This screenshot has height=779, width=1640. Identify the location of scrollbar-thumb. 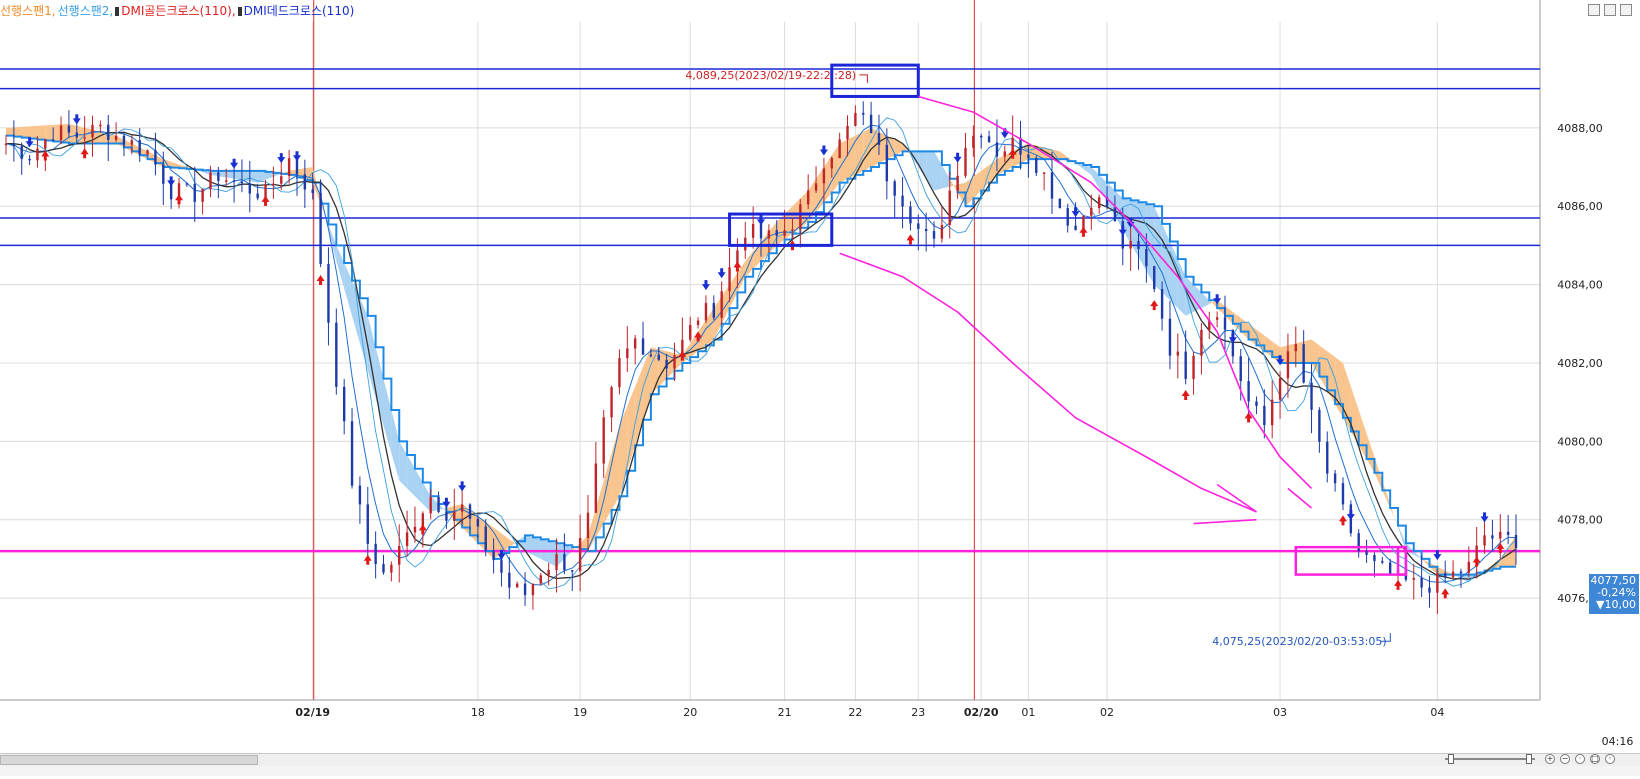
(129, 760).